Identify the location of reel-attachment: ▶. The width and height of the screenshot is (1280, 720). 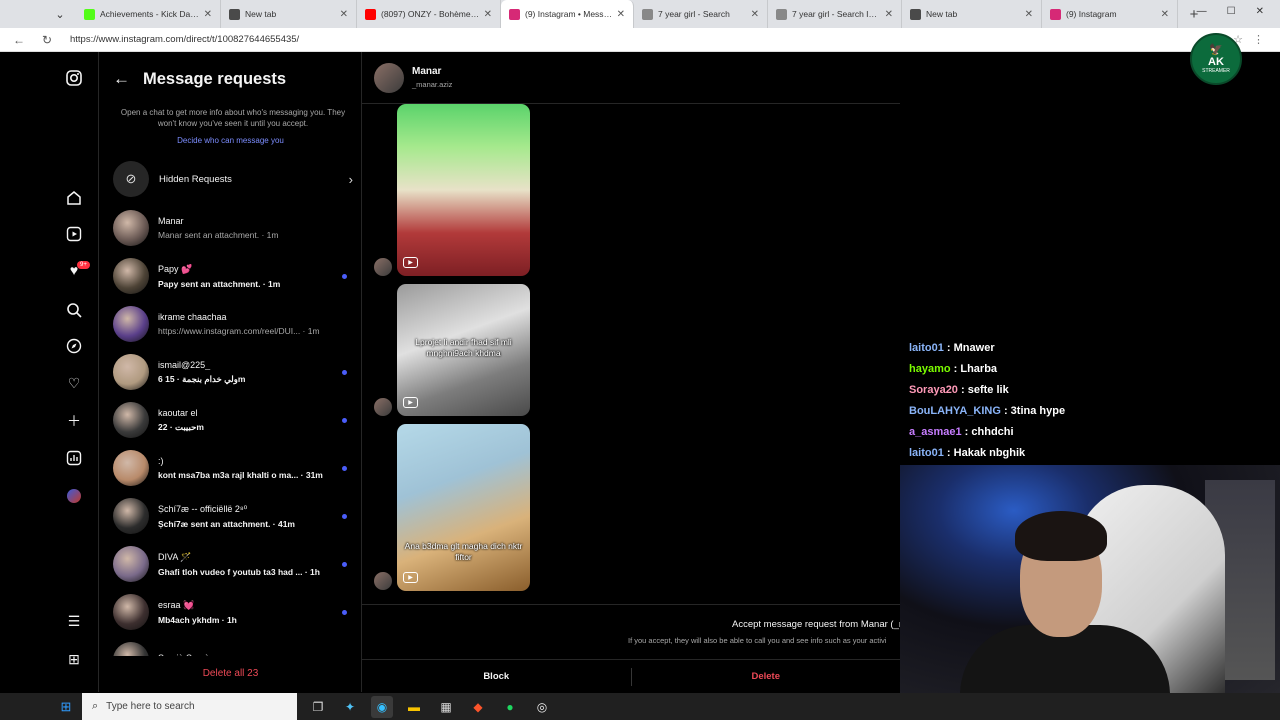
(463, 190).